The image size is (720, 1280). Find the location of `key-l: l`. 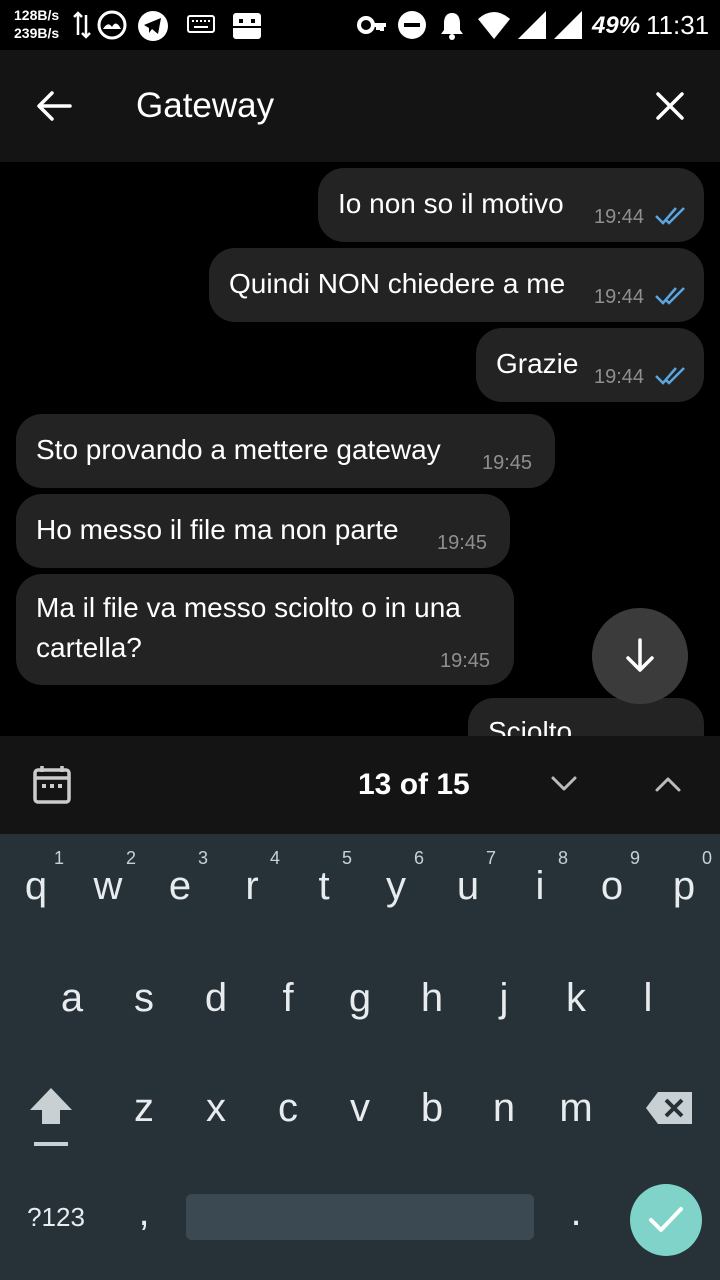

key-l: l is located at coordinates (648, 998).